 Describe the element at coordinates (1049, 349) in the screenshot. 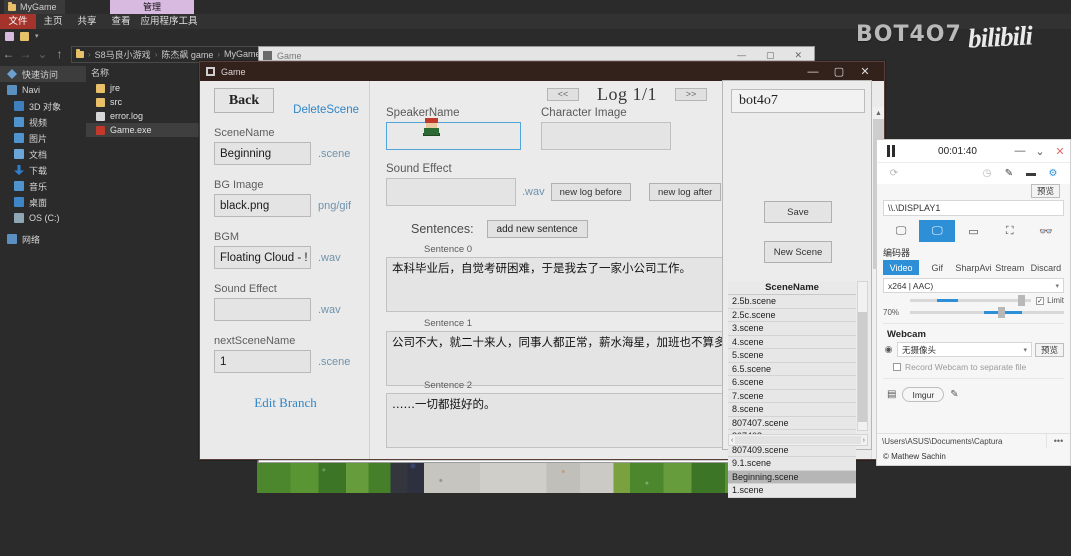

I see `webcam-preview-button: 预览` at that location.